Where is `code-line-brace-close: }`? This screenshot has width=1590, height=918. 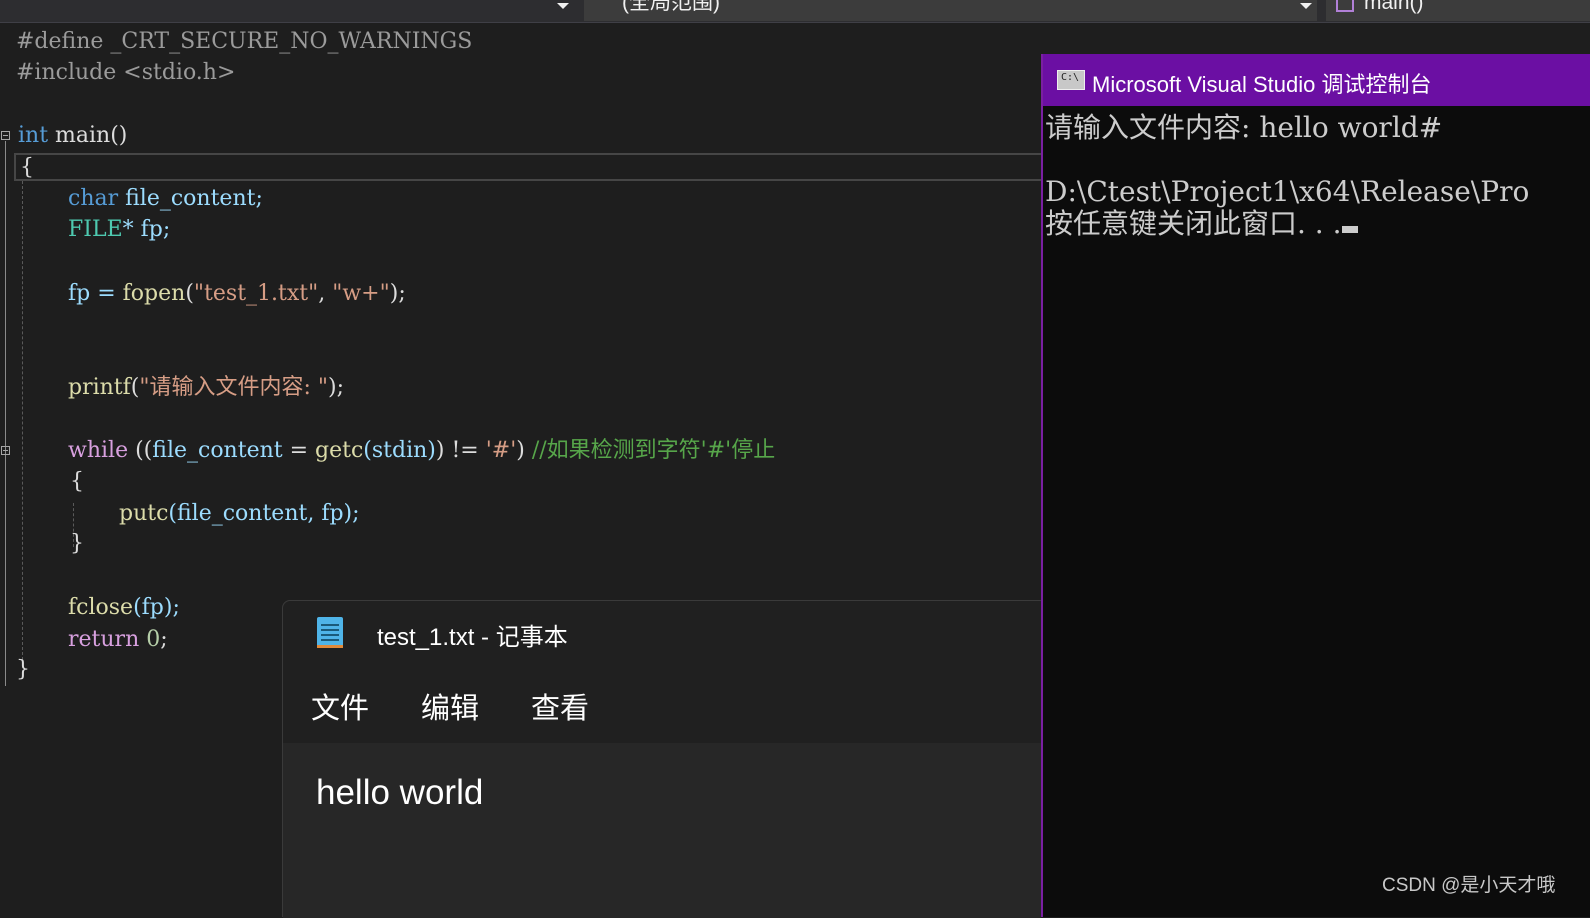
code-line-brace-close: } is located at coordinates (23, 670).